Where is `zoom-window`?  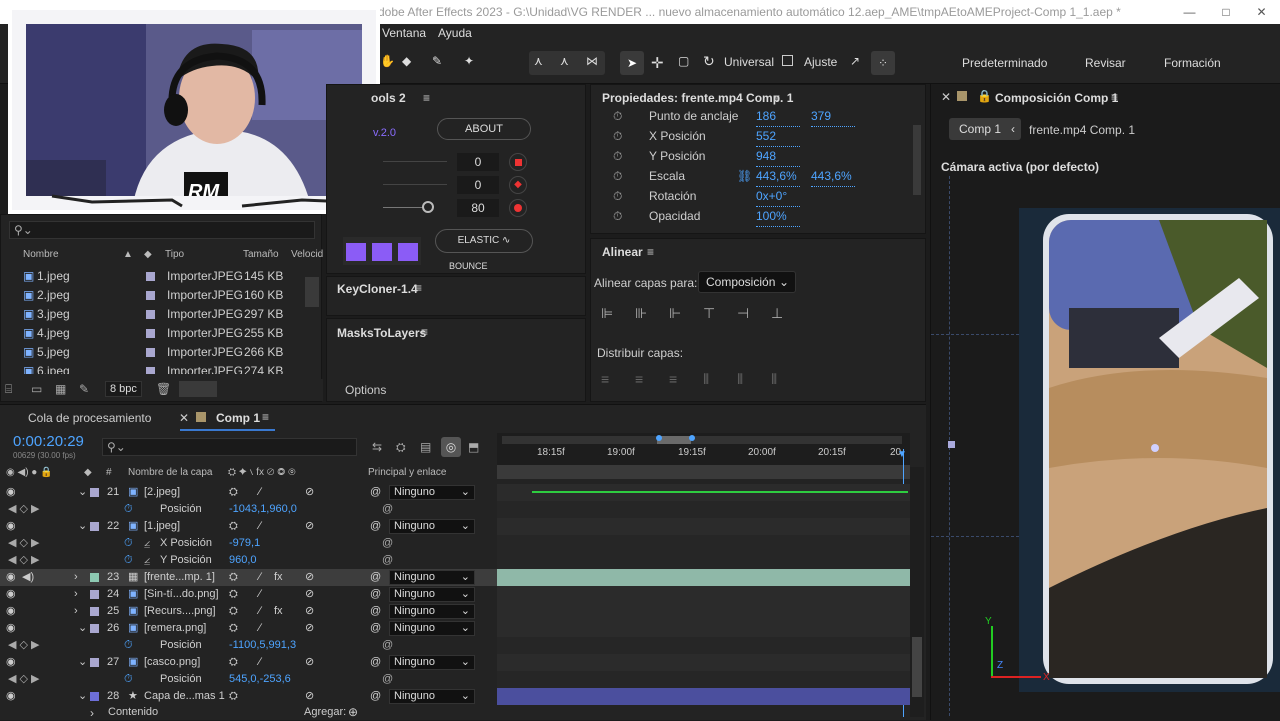
zoom-window is located at coordinates (674, 440).